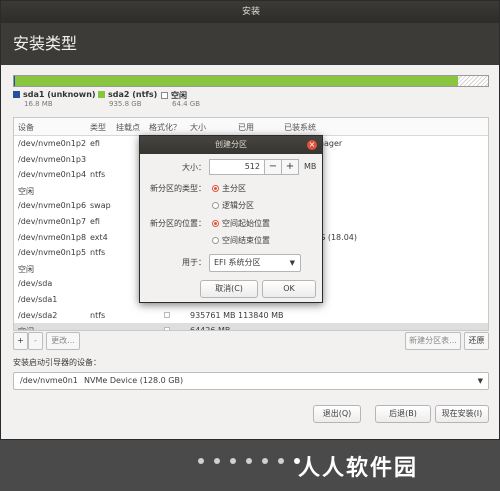 The image size is (500, 491). What do you see at coordinates (229, 289) in the screenshot?
I see `cancel-button: 取消(C)` at bounding box center [229, 289].